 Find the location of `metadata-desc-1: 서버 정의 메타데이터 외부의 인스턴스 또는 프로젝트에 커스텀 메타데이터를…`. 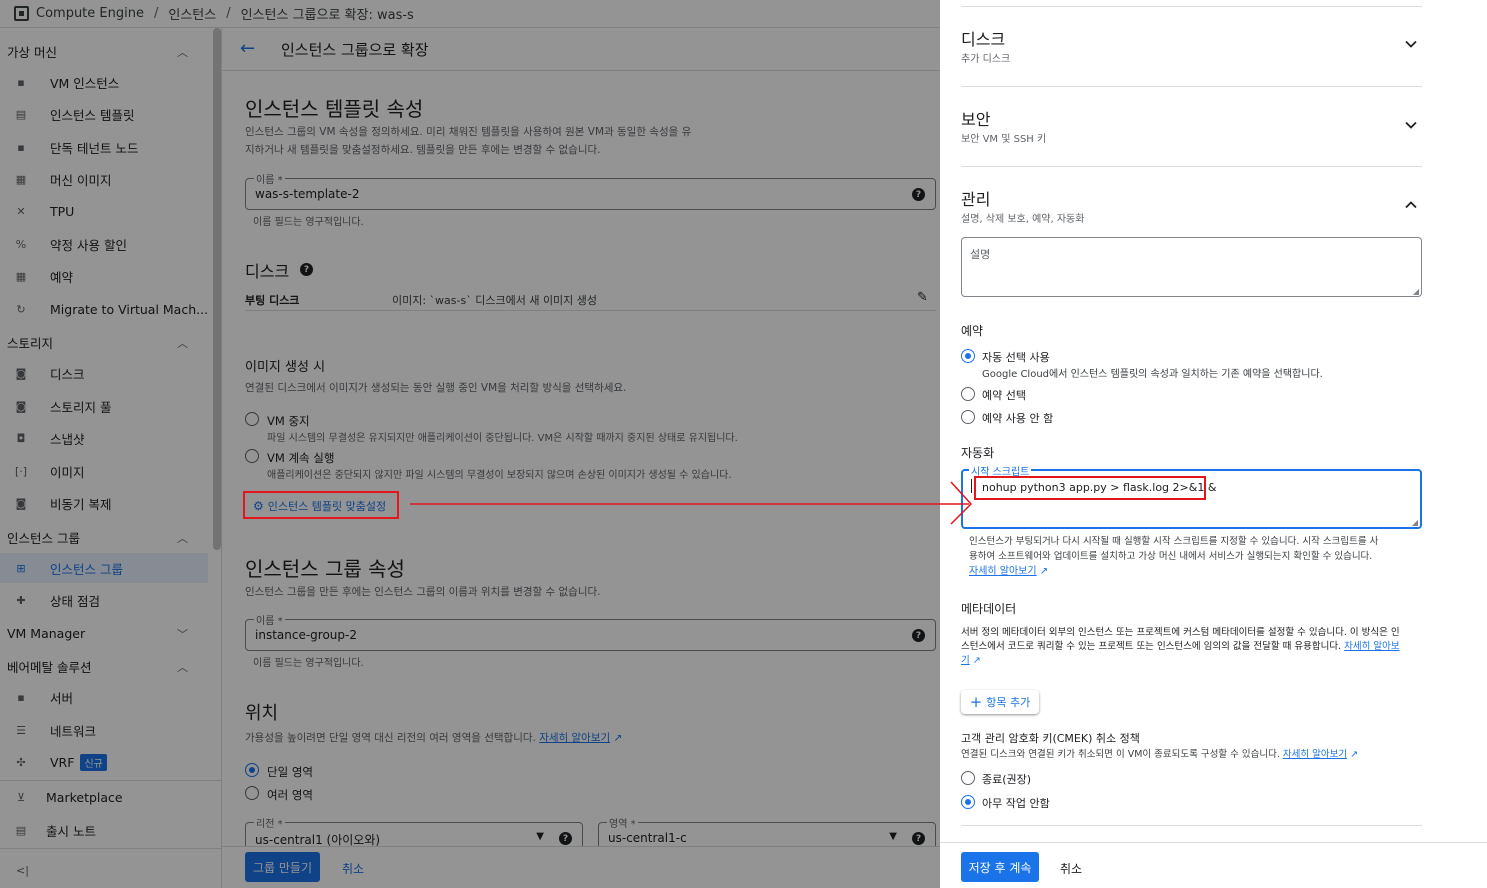

metadata-desc-1: 서버 정의 메타데이터 외부의 인스턴스 또는 프로젝트에 커스텀 메타데이터를… is located at coordinates (1180, 632).